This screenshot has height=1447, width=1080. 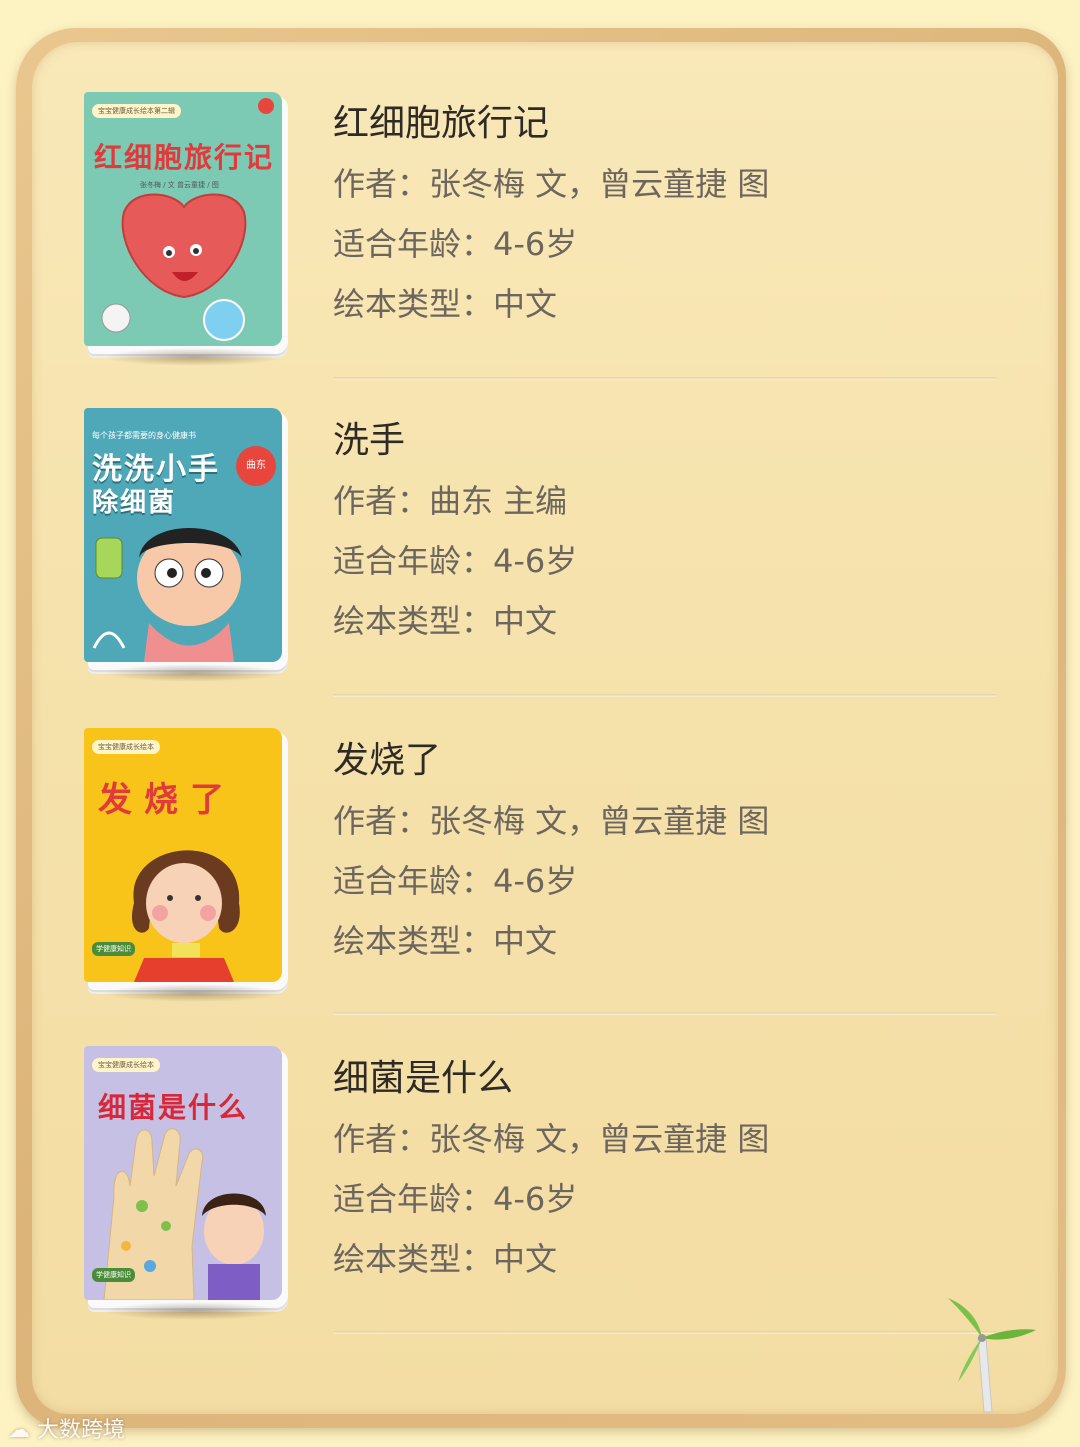 What do you see at coordinates (663, 761) in the screenshot?
I see `book-title: 发烧了` at bounding box center [663, 761].